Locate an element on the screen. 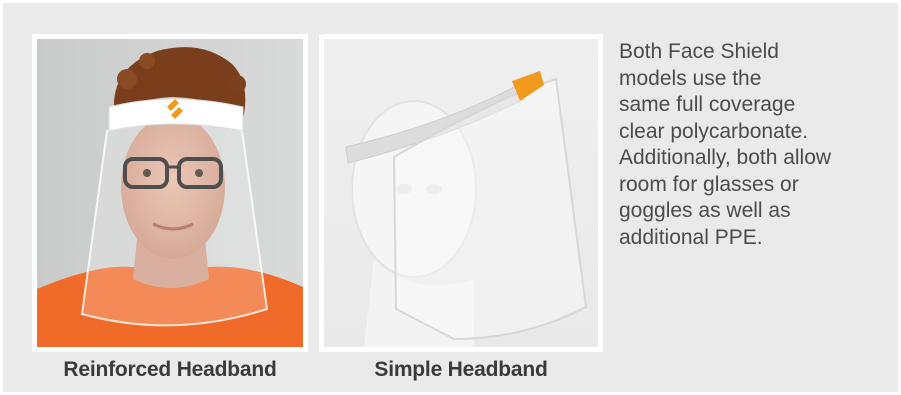 The height and width of the screenshot is (395, 901). description-line: clear polycarbonate. is located at coordinates (714, 131).